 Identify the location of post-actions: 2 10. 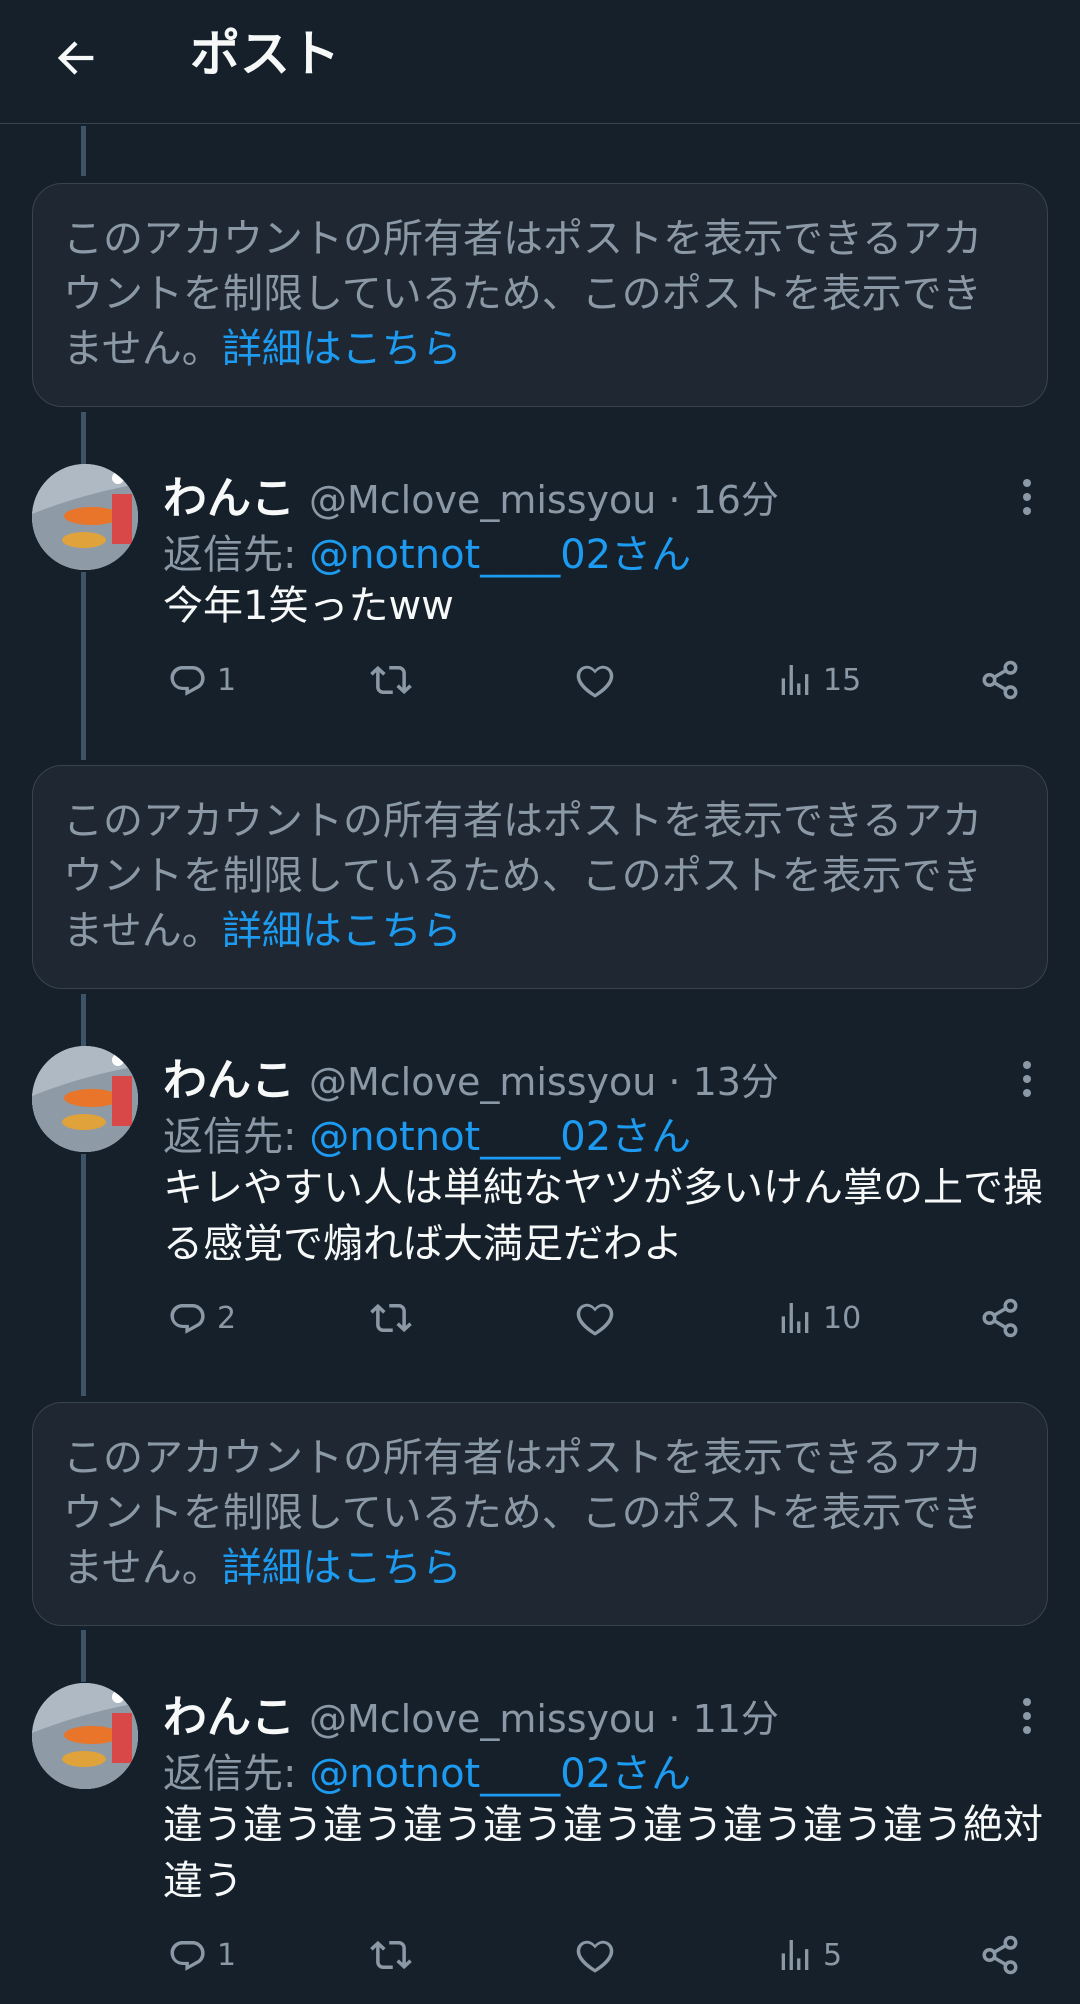
(603, 1318).